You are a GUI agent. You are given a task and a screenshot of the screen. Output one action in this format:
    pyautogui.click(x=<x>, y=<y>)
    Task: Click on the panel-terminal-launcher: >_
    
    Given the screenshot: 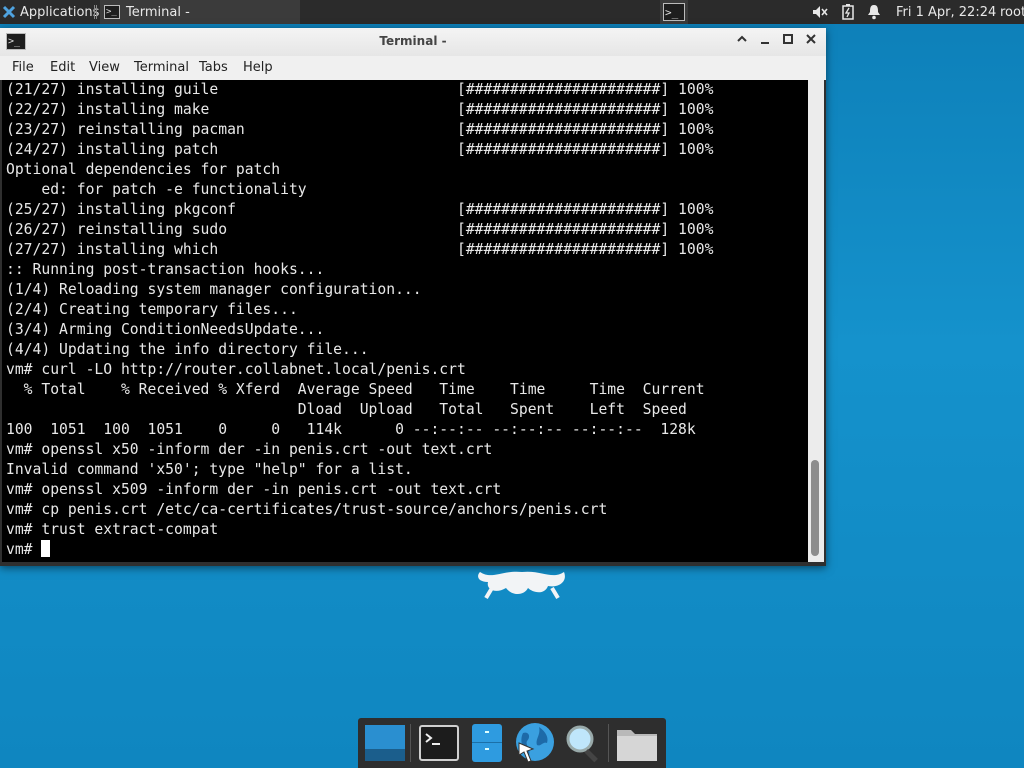 What is the action you would take?
    pyautogui.click(x=674, y=12)
    